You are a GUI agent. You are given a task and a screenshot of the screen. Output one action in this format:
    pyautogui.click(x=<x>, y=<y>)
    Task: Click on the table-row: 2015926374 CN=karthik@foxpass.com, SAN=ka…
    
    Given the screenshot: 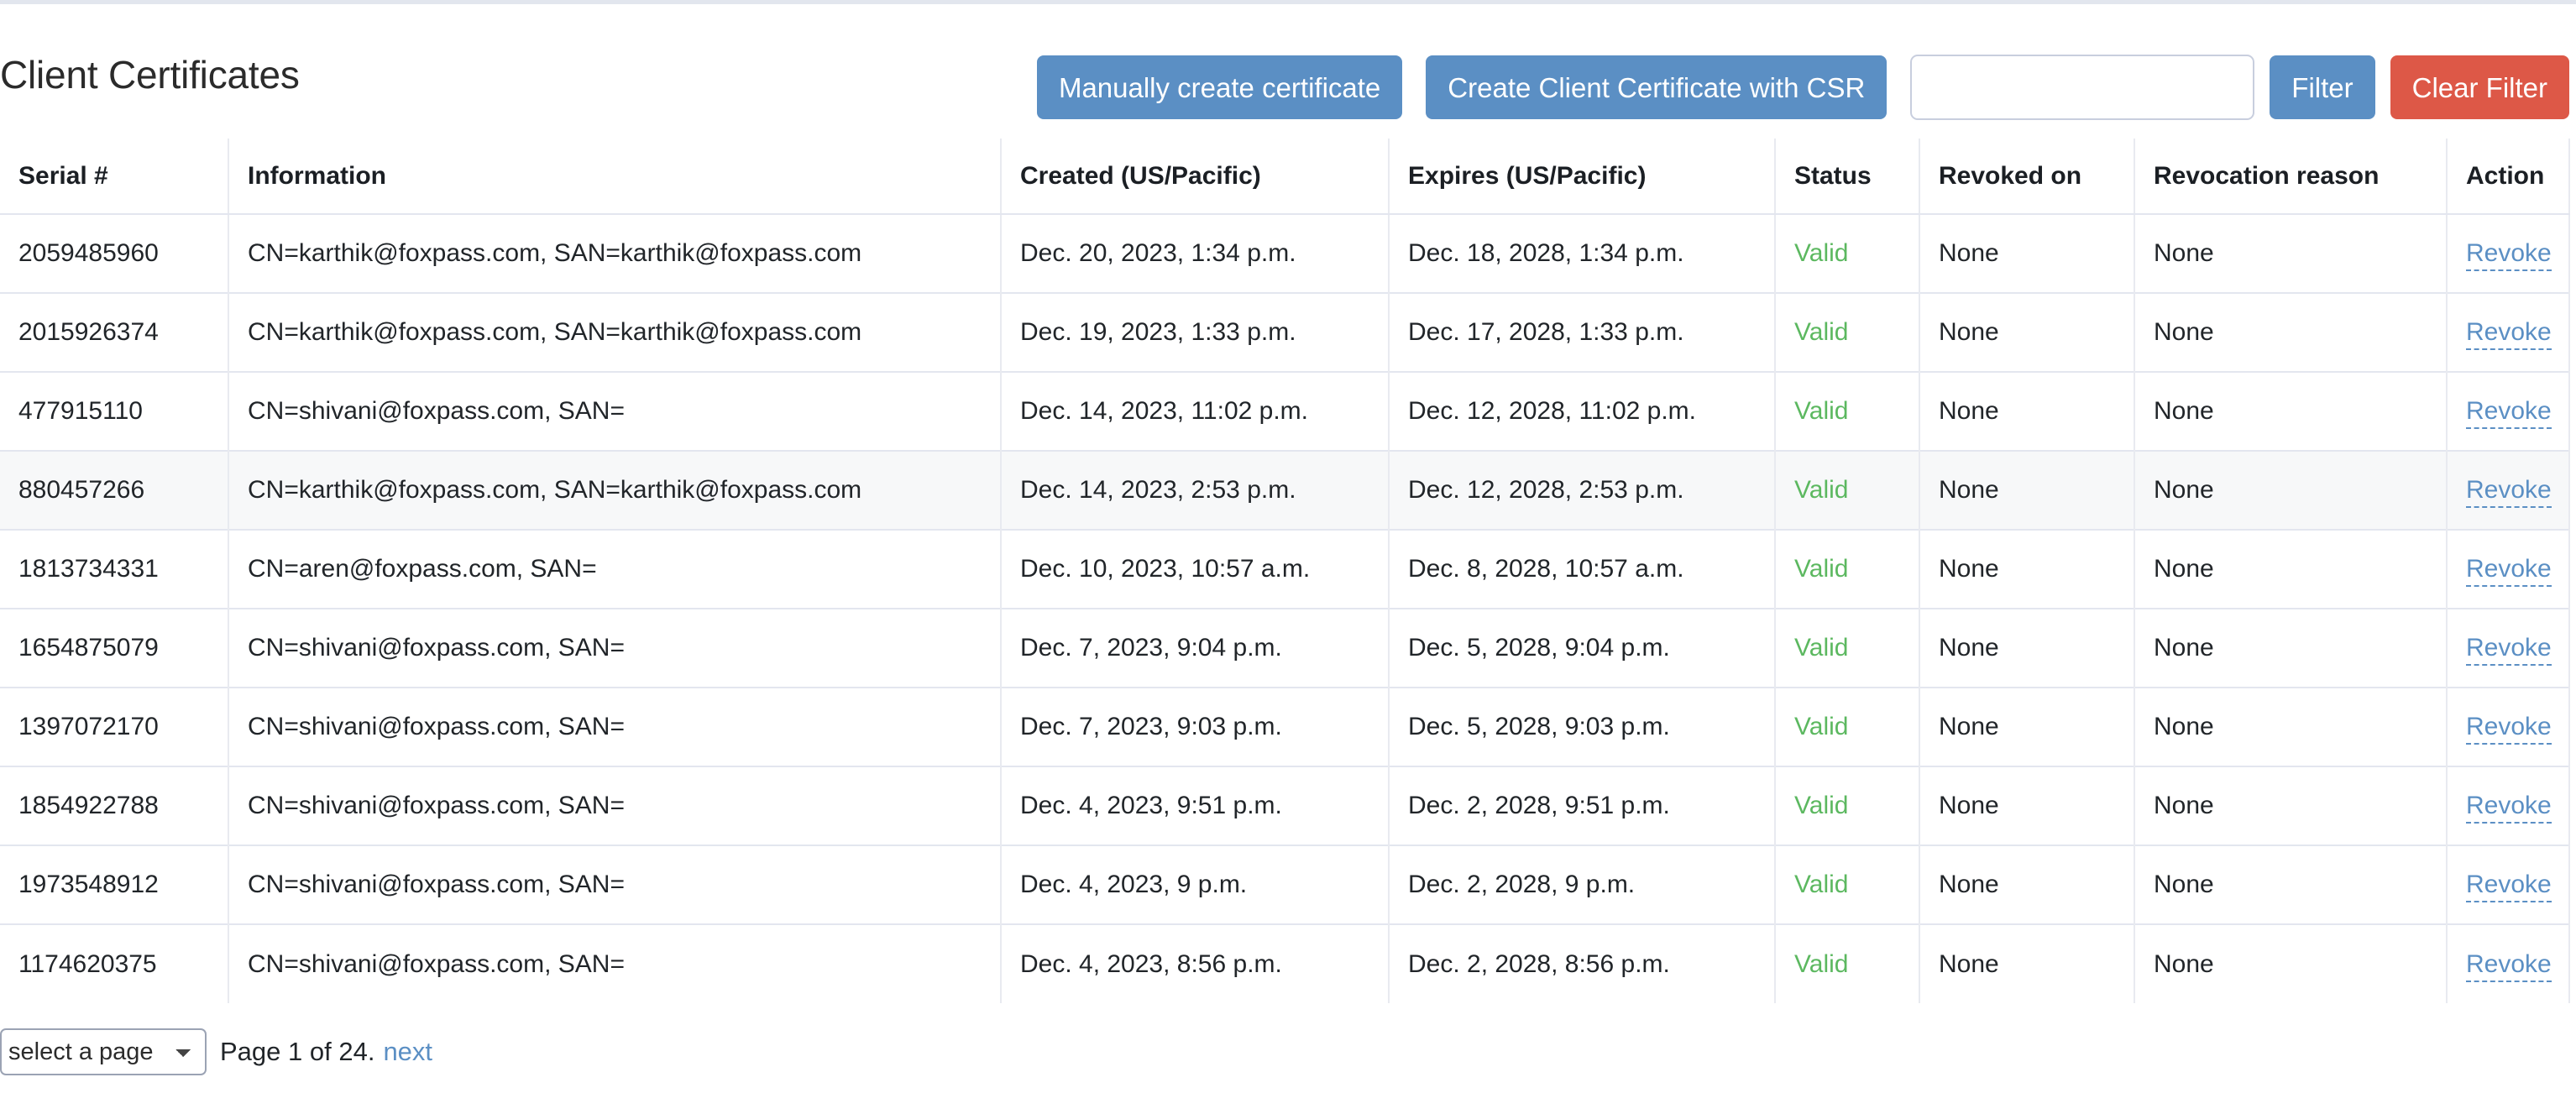 What is the action you would take?
    pyautogui.click(x=1285, y=332)
    